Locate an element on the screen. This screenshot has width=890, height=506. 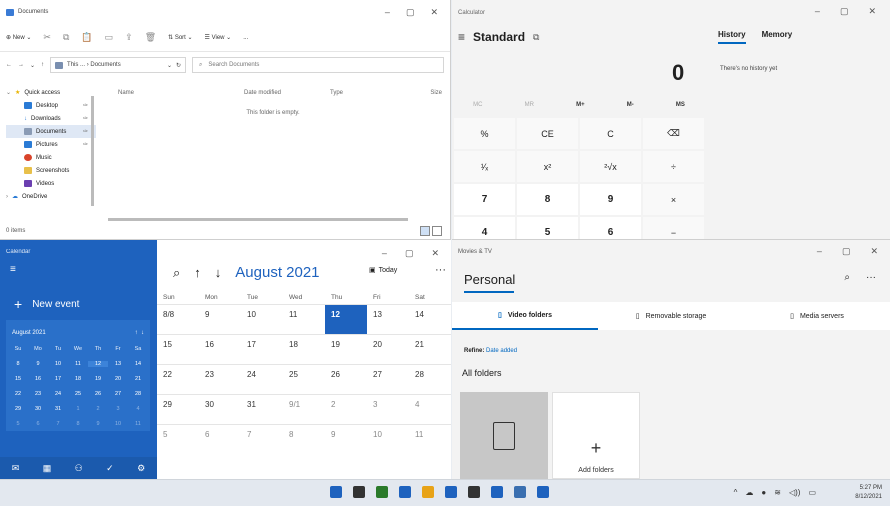
tab-media-servers: ▯ Media servers is located at coordinates (817, 316).